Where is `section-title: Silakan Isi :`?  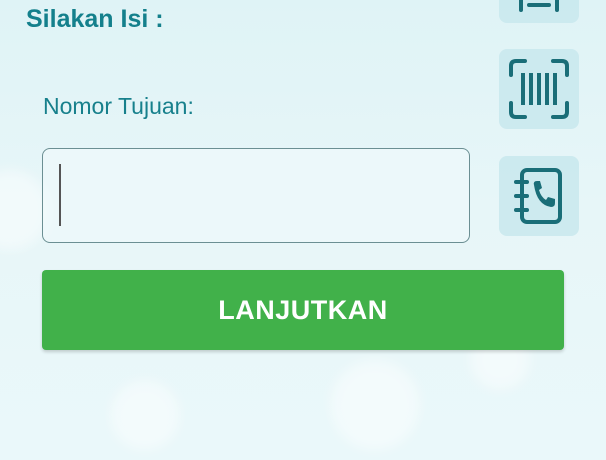 section-title: Silakan Isi : is located at coordinates (95, 19).